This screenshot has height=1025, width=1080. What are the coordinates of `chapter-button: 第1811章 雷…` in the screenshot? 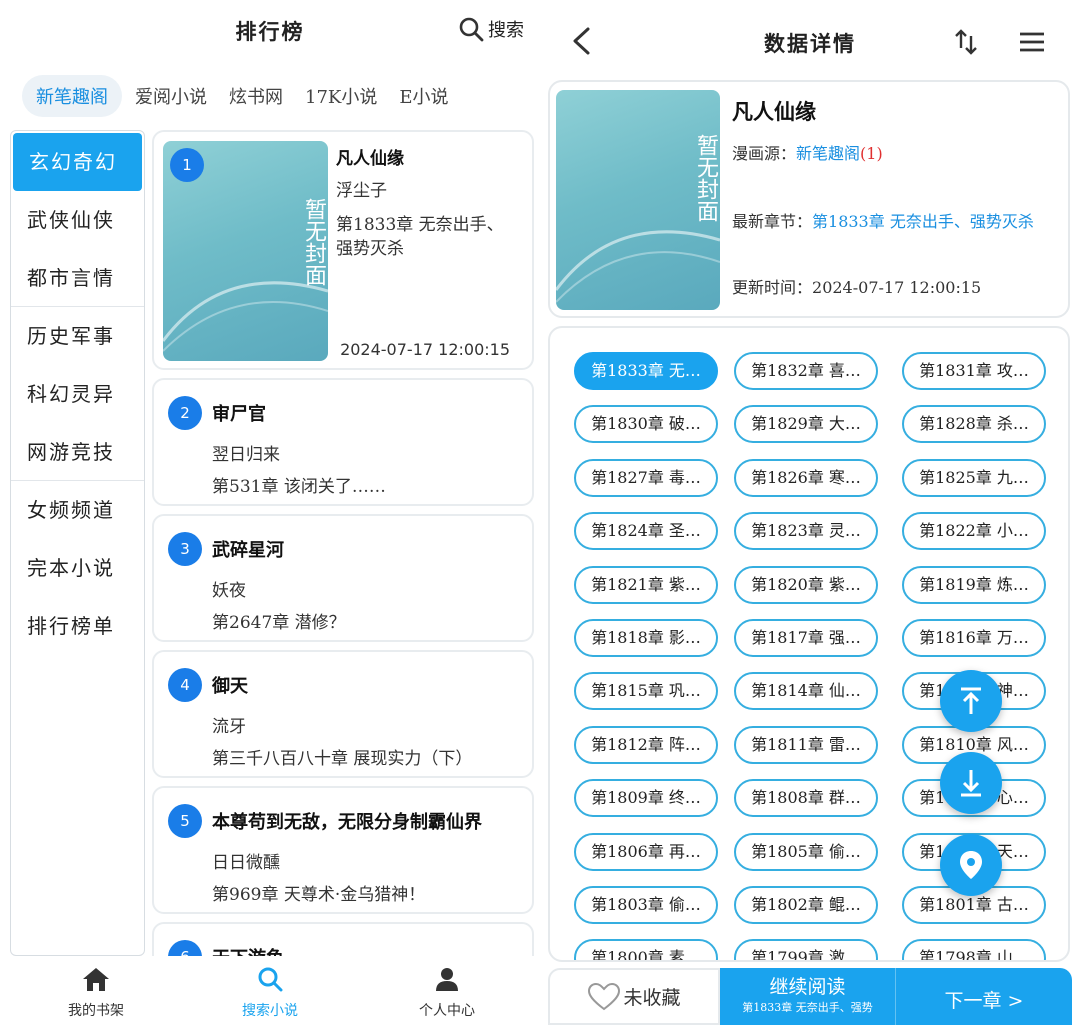 It's located at (806, 745).